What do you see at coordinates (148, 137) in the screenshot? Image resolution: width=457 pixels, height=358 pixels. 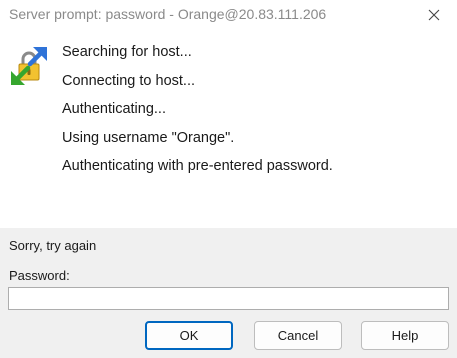 I see `log-message: Using username "Orange".` at bounding box center [148, 137].